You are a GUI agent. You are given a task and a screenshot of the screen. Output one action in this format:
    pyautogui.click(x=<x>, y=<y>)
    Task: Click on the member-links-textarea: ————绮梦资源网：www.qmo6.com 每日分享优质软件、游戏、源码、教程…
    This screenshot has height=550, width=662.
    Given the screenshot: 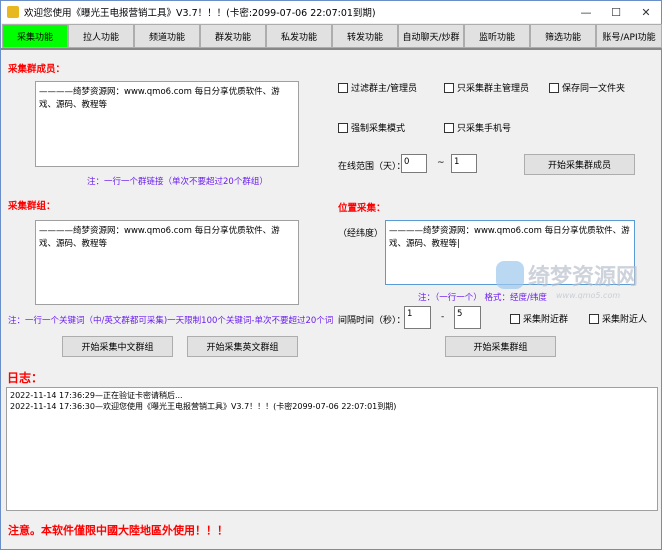 What is the action you would take?
    pyautogui.click(x=167, y=124)
    